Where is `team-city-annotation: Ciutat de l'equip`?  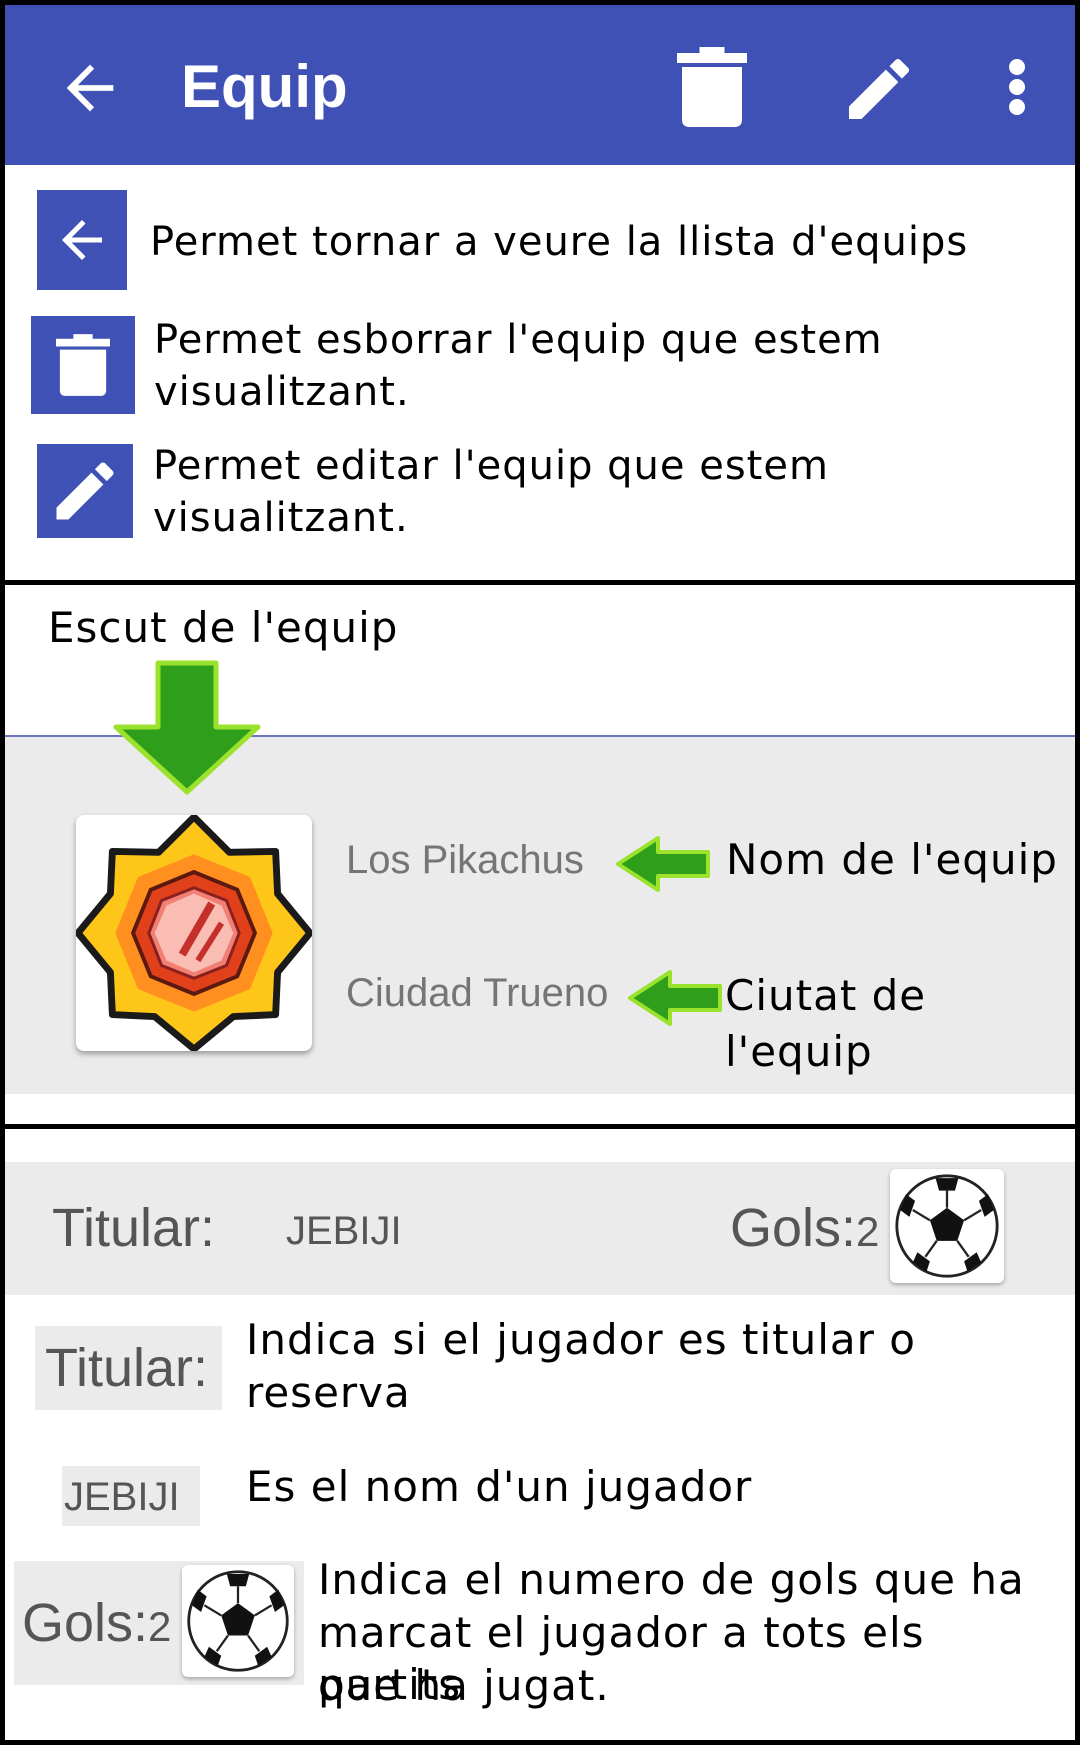
team-city-annotation: Ciutat de l'equip is located at coordinates (826, 1023).